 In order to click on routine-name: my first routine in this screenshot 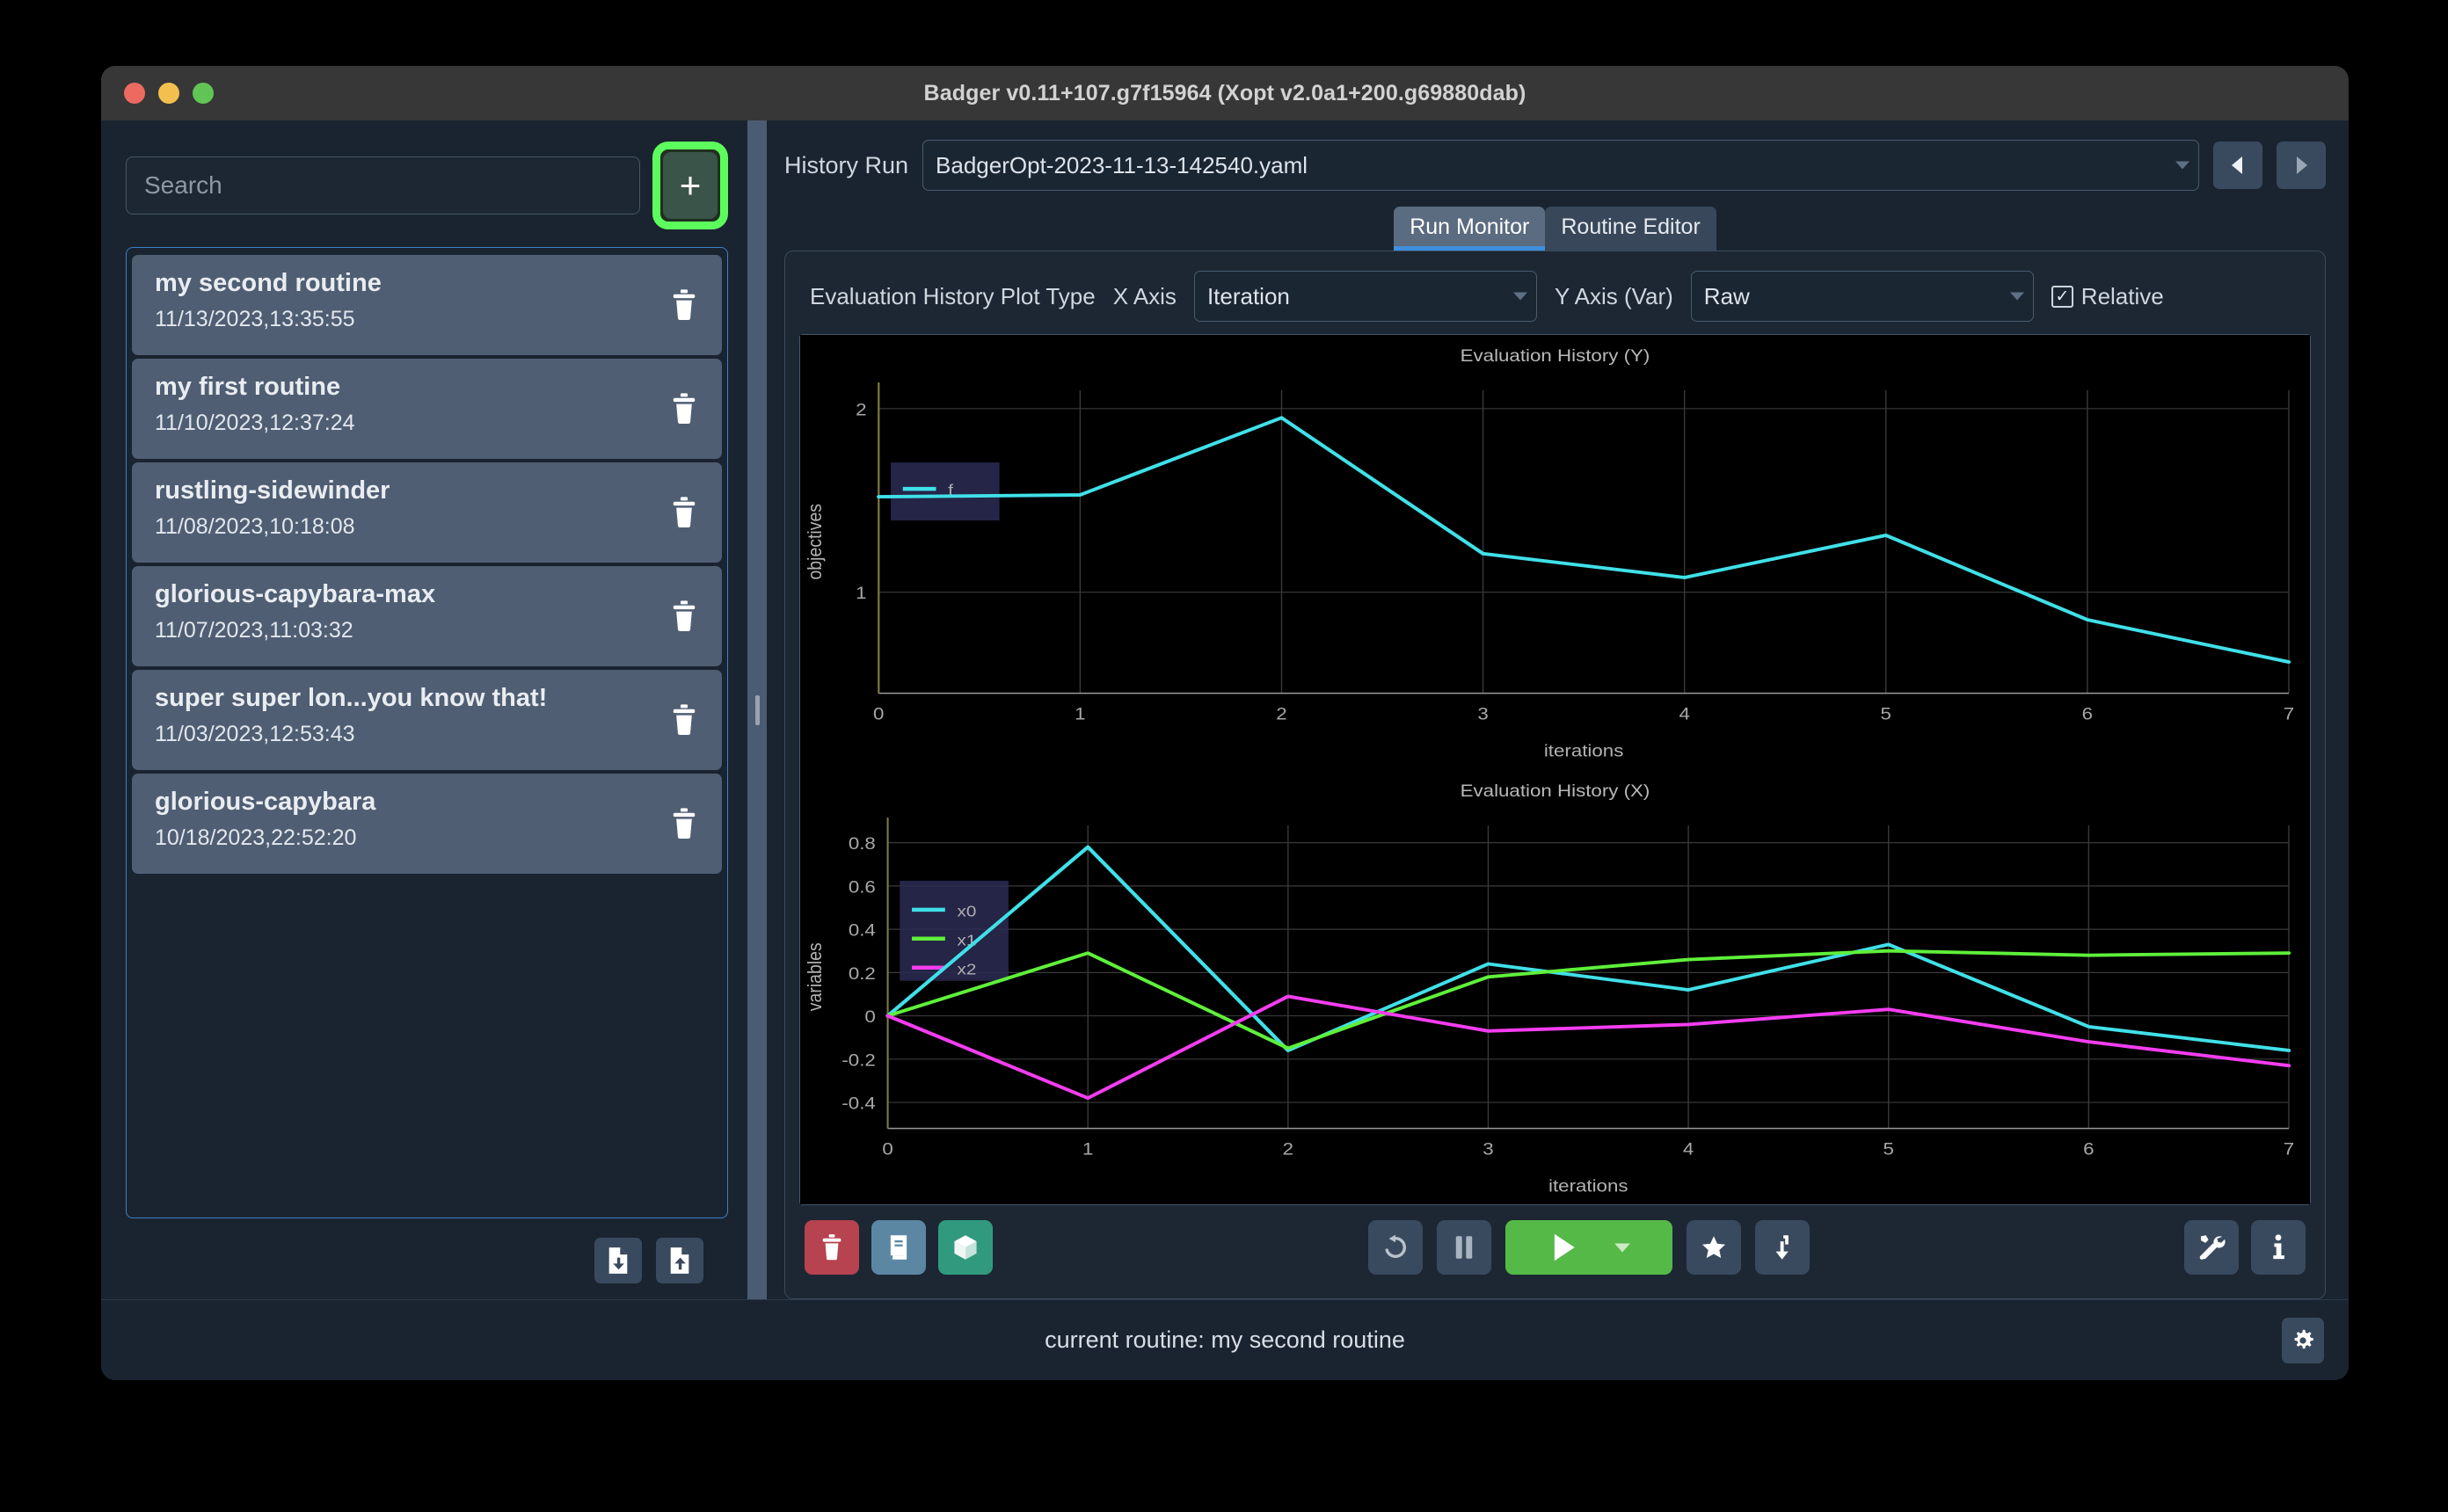, I will do `click(248, 387)`.